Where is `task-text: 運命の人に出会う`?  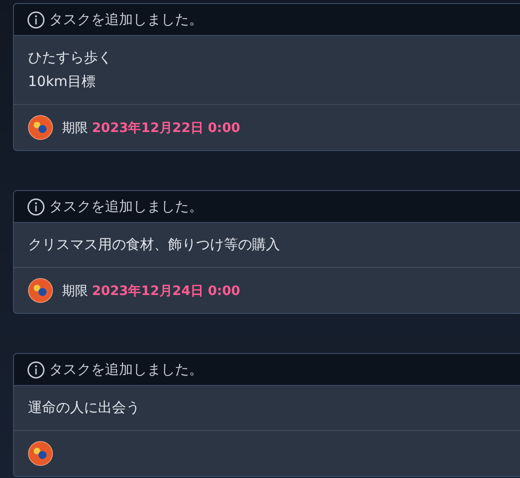
task-text: 運命の人に出会う is located at coordinates (84, 408).